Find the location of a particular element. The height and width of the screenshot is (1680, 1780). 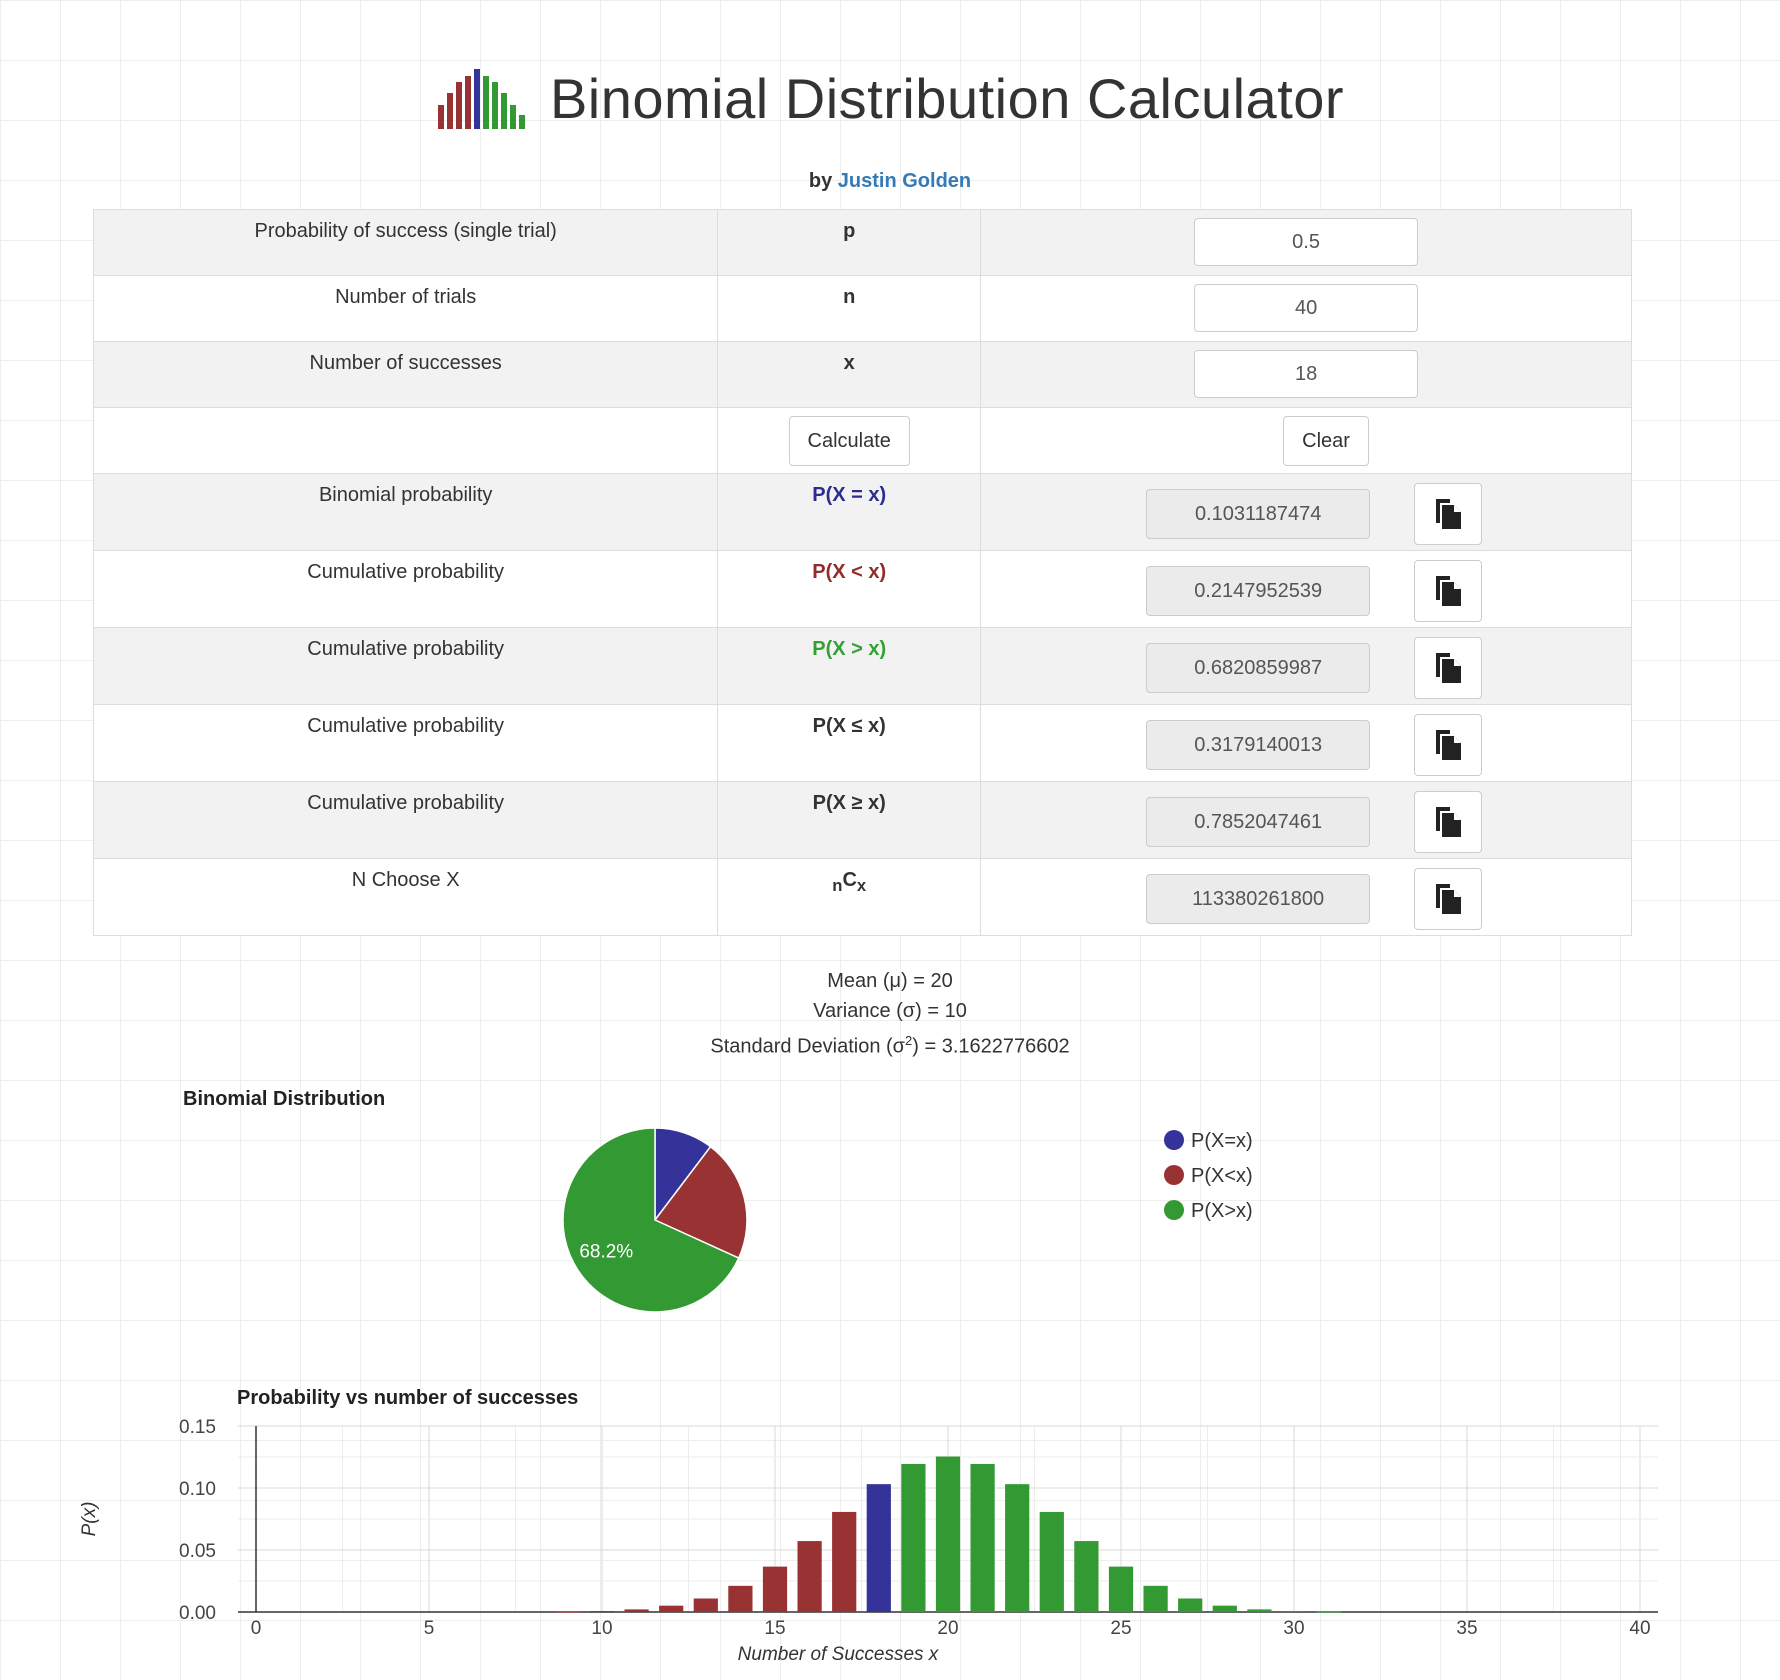

input-row-n: Number of trials n 40 is located at coordinates (862, 308).